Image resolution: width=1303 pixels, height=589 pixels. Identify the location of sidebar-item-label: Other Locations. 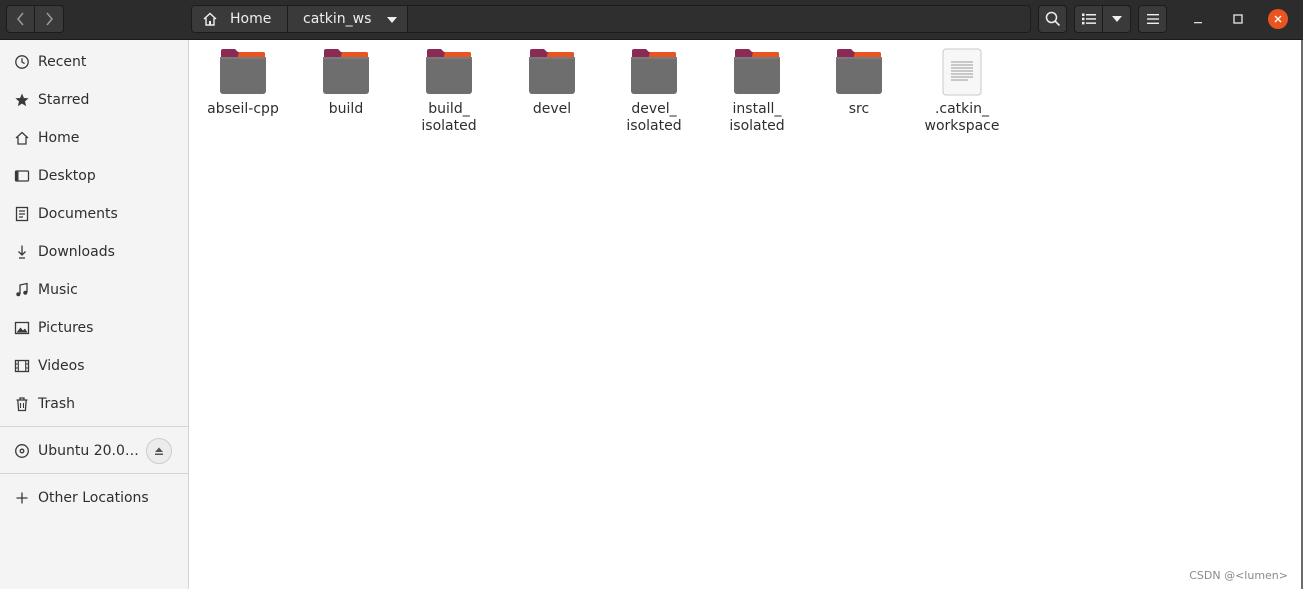
(93, 498).